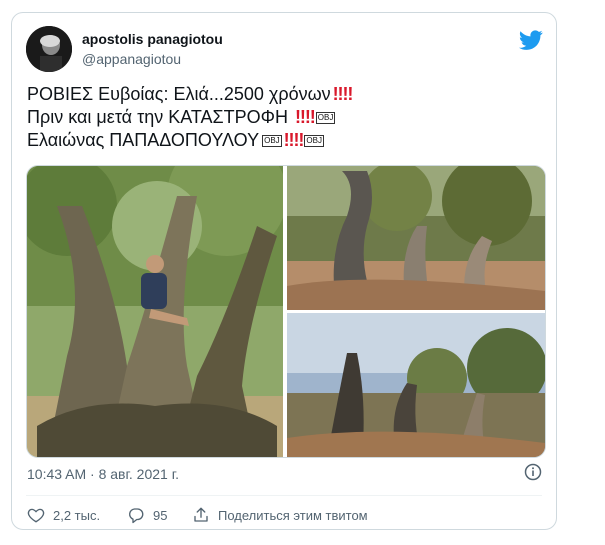  I want to click on tweet-line-1-text: ΡΟΒΙΕΣ Ευβοίας: Ελιά...2500 χρόνων, so click(179, 94).